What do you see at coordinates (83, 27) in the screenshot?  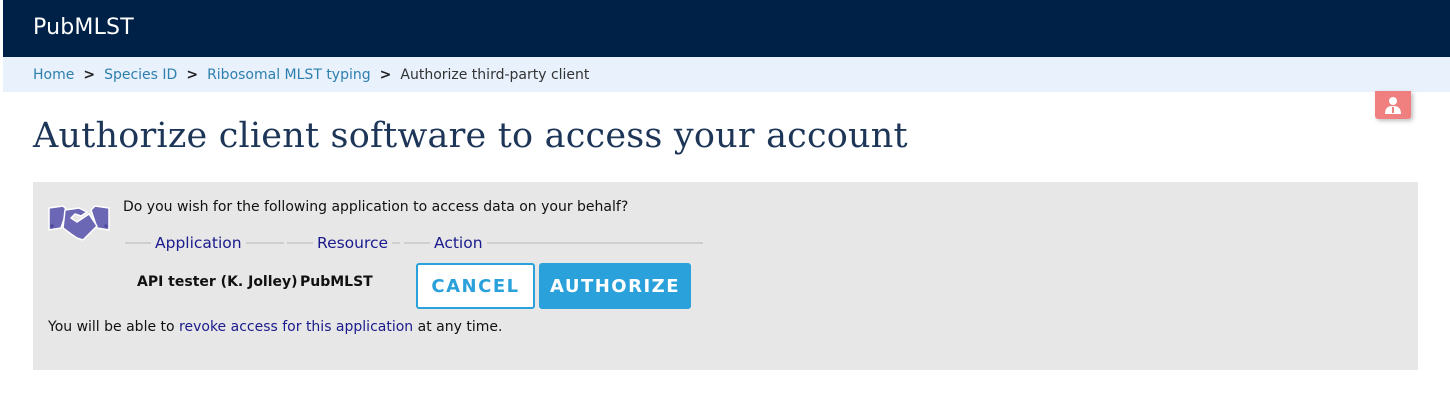 I see `site-title: PubMLST` at bounding box center [83, 27].